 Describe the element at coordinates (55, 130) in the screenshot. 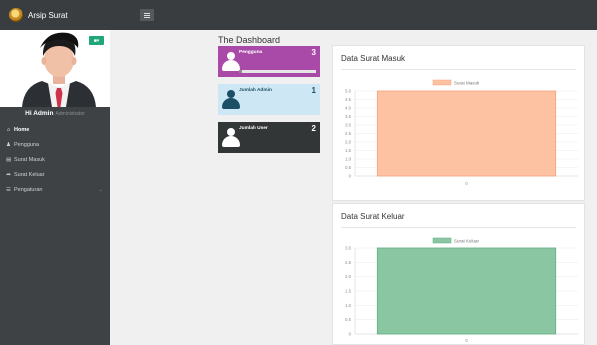

I see `sidebar-item-home: ⌂ Home` at that location.